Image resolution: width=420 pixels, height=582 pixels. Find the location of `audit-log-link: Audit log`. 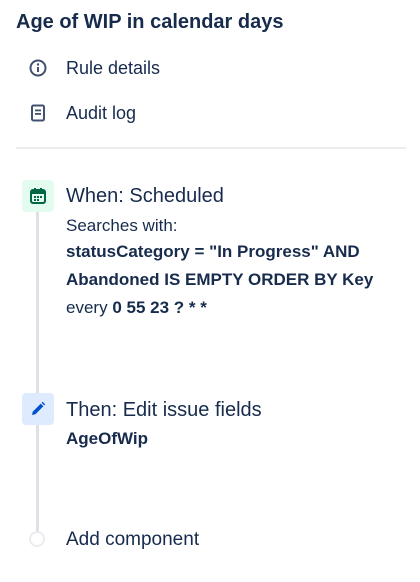

audit-log-link: Audit log is located at coordinates (81, 113).